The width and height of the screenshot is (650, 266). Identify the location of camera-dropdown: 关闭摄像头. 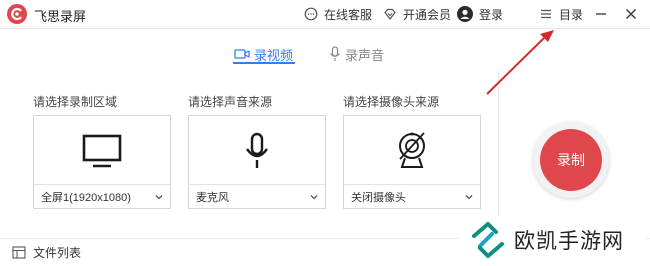
(412, 196).